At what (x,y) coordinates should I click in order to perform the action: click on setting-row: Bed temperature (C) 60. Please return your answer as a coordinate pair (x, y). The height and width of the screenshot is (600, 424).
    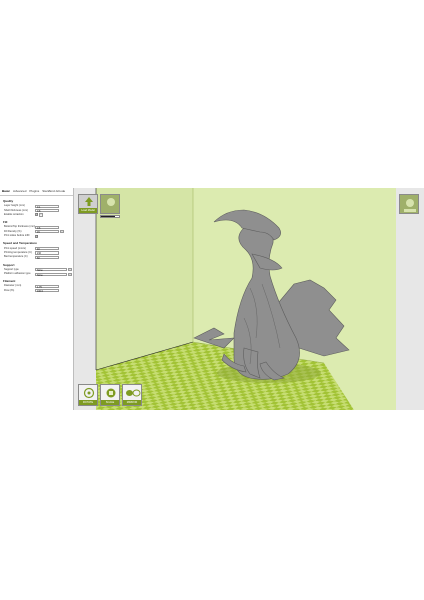
    Looking at the image, I should click on (38, 257).